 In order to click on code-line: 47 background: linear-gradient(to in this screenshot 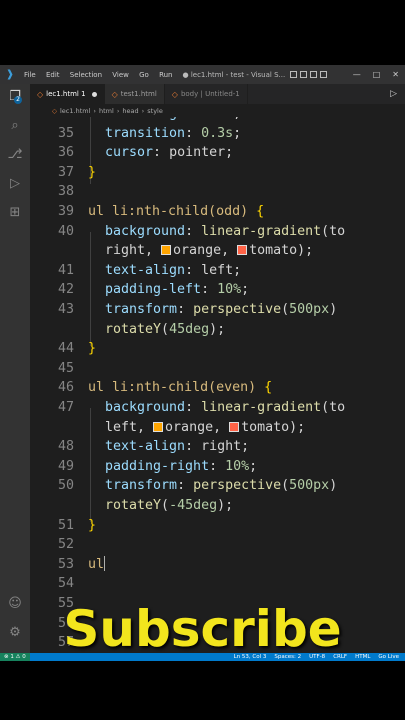, I will do `click(217, 407)`.